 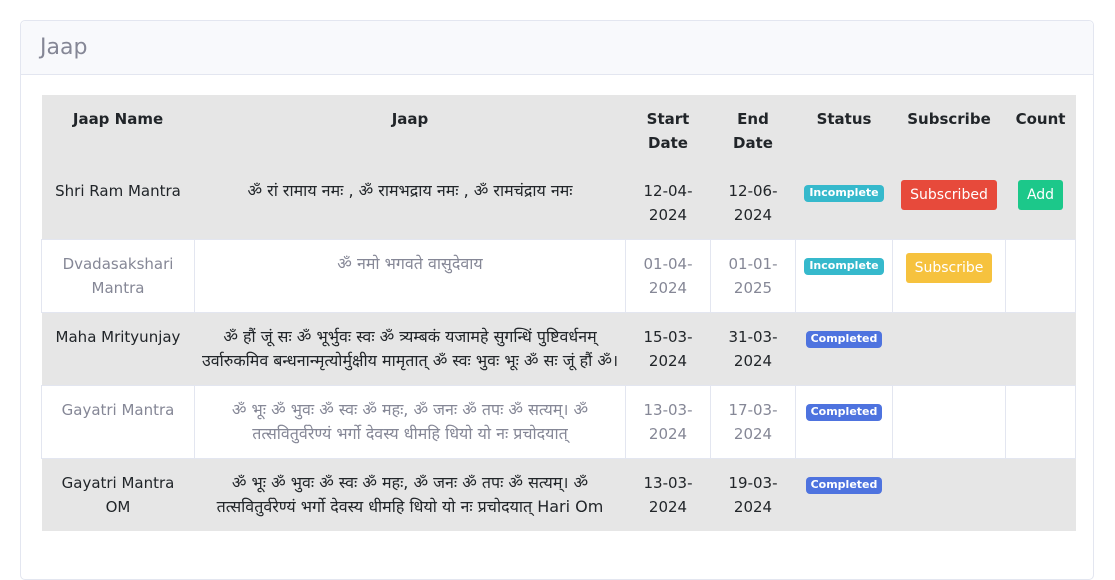 What do you see at coordinates (844, 131) in the screenshot?
I see `header-status: Status` at bounding box center [844, 131].